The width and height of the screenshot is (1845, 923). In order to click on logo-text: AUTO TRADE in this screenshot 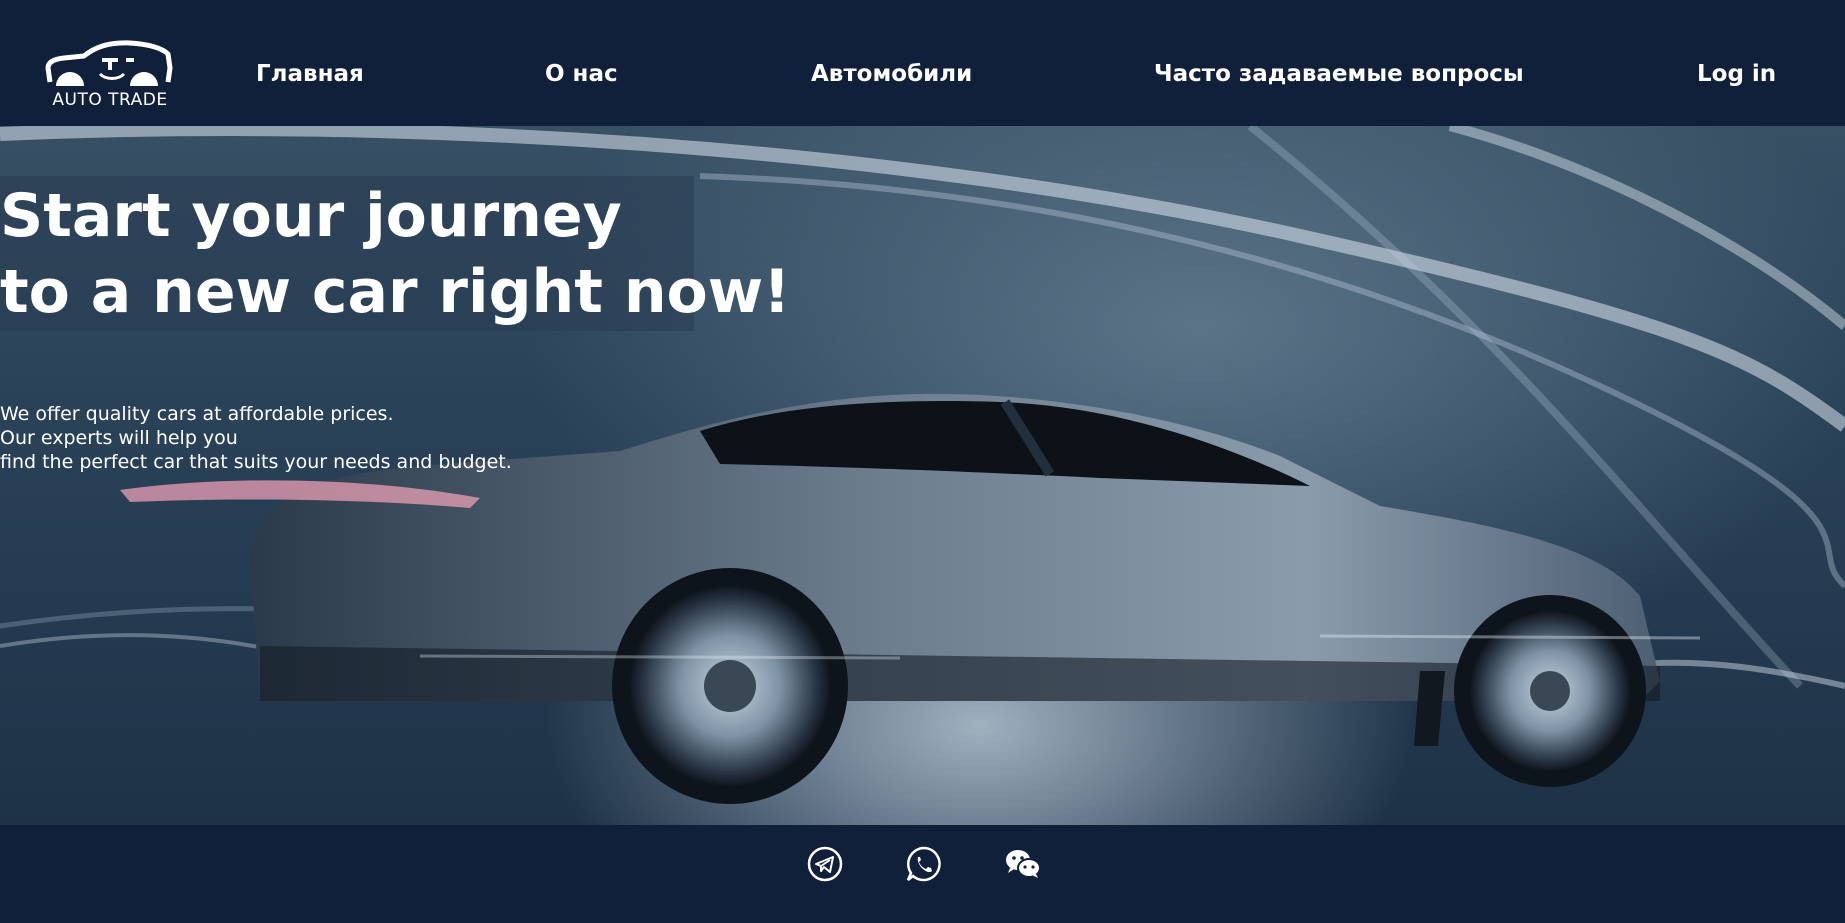, I will do `click(110, 100)`.